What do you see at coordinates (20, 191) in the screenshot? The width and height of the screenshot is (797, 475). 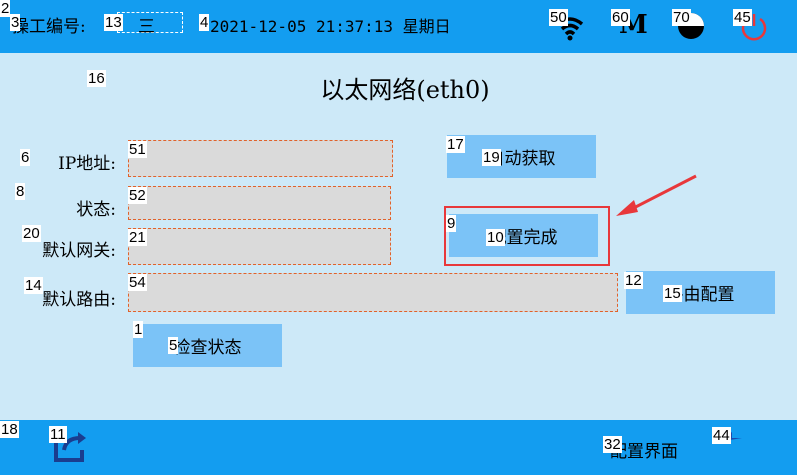 I see `marker-tag: 8` at bounding box center [20, 191].